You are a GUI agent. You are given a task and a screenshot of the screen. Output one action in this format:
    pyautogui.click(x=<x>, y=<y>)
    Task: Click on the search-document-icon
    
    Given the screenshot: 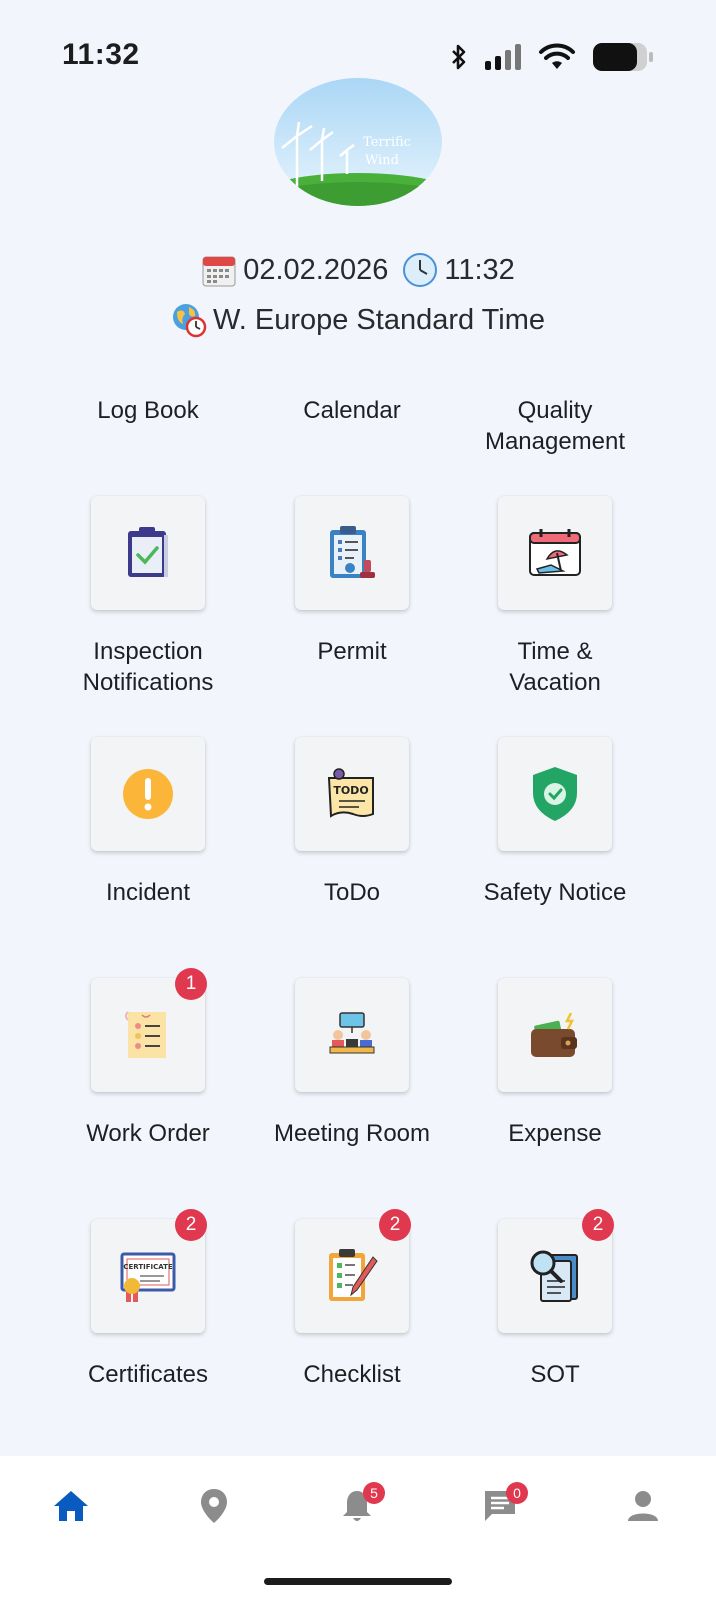 What is the action you would take?
    pyautogui.click(x=554, y=1276)
    